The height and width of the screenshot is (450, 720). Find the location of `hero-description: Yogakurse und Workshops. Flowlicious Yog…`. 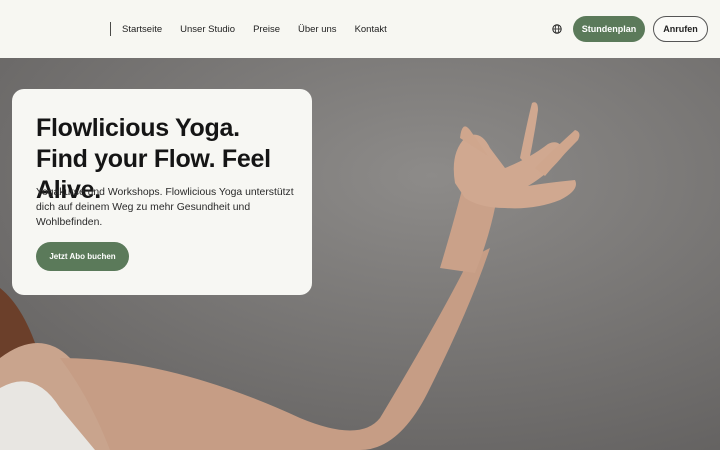

hero-description: Yogakurse und Workshops. Flowlicious Yog… is located at coordinates (165, 207).